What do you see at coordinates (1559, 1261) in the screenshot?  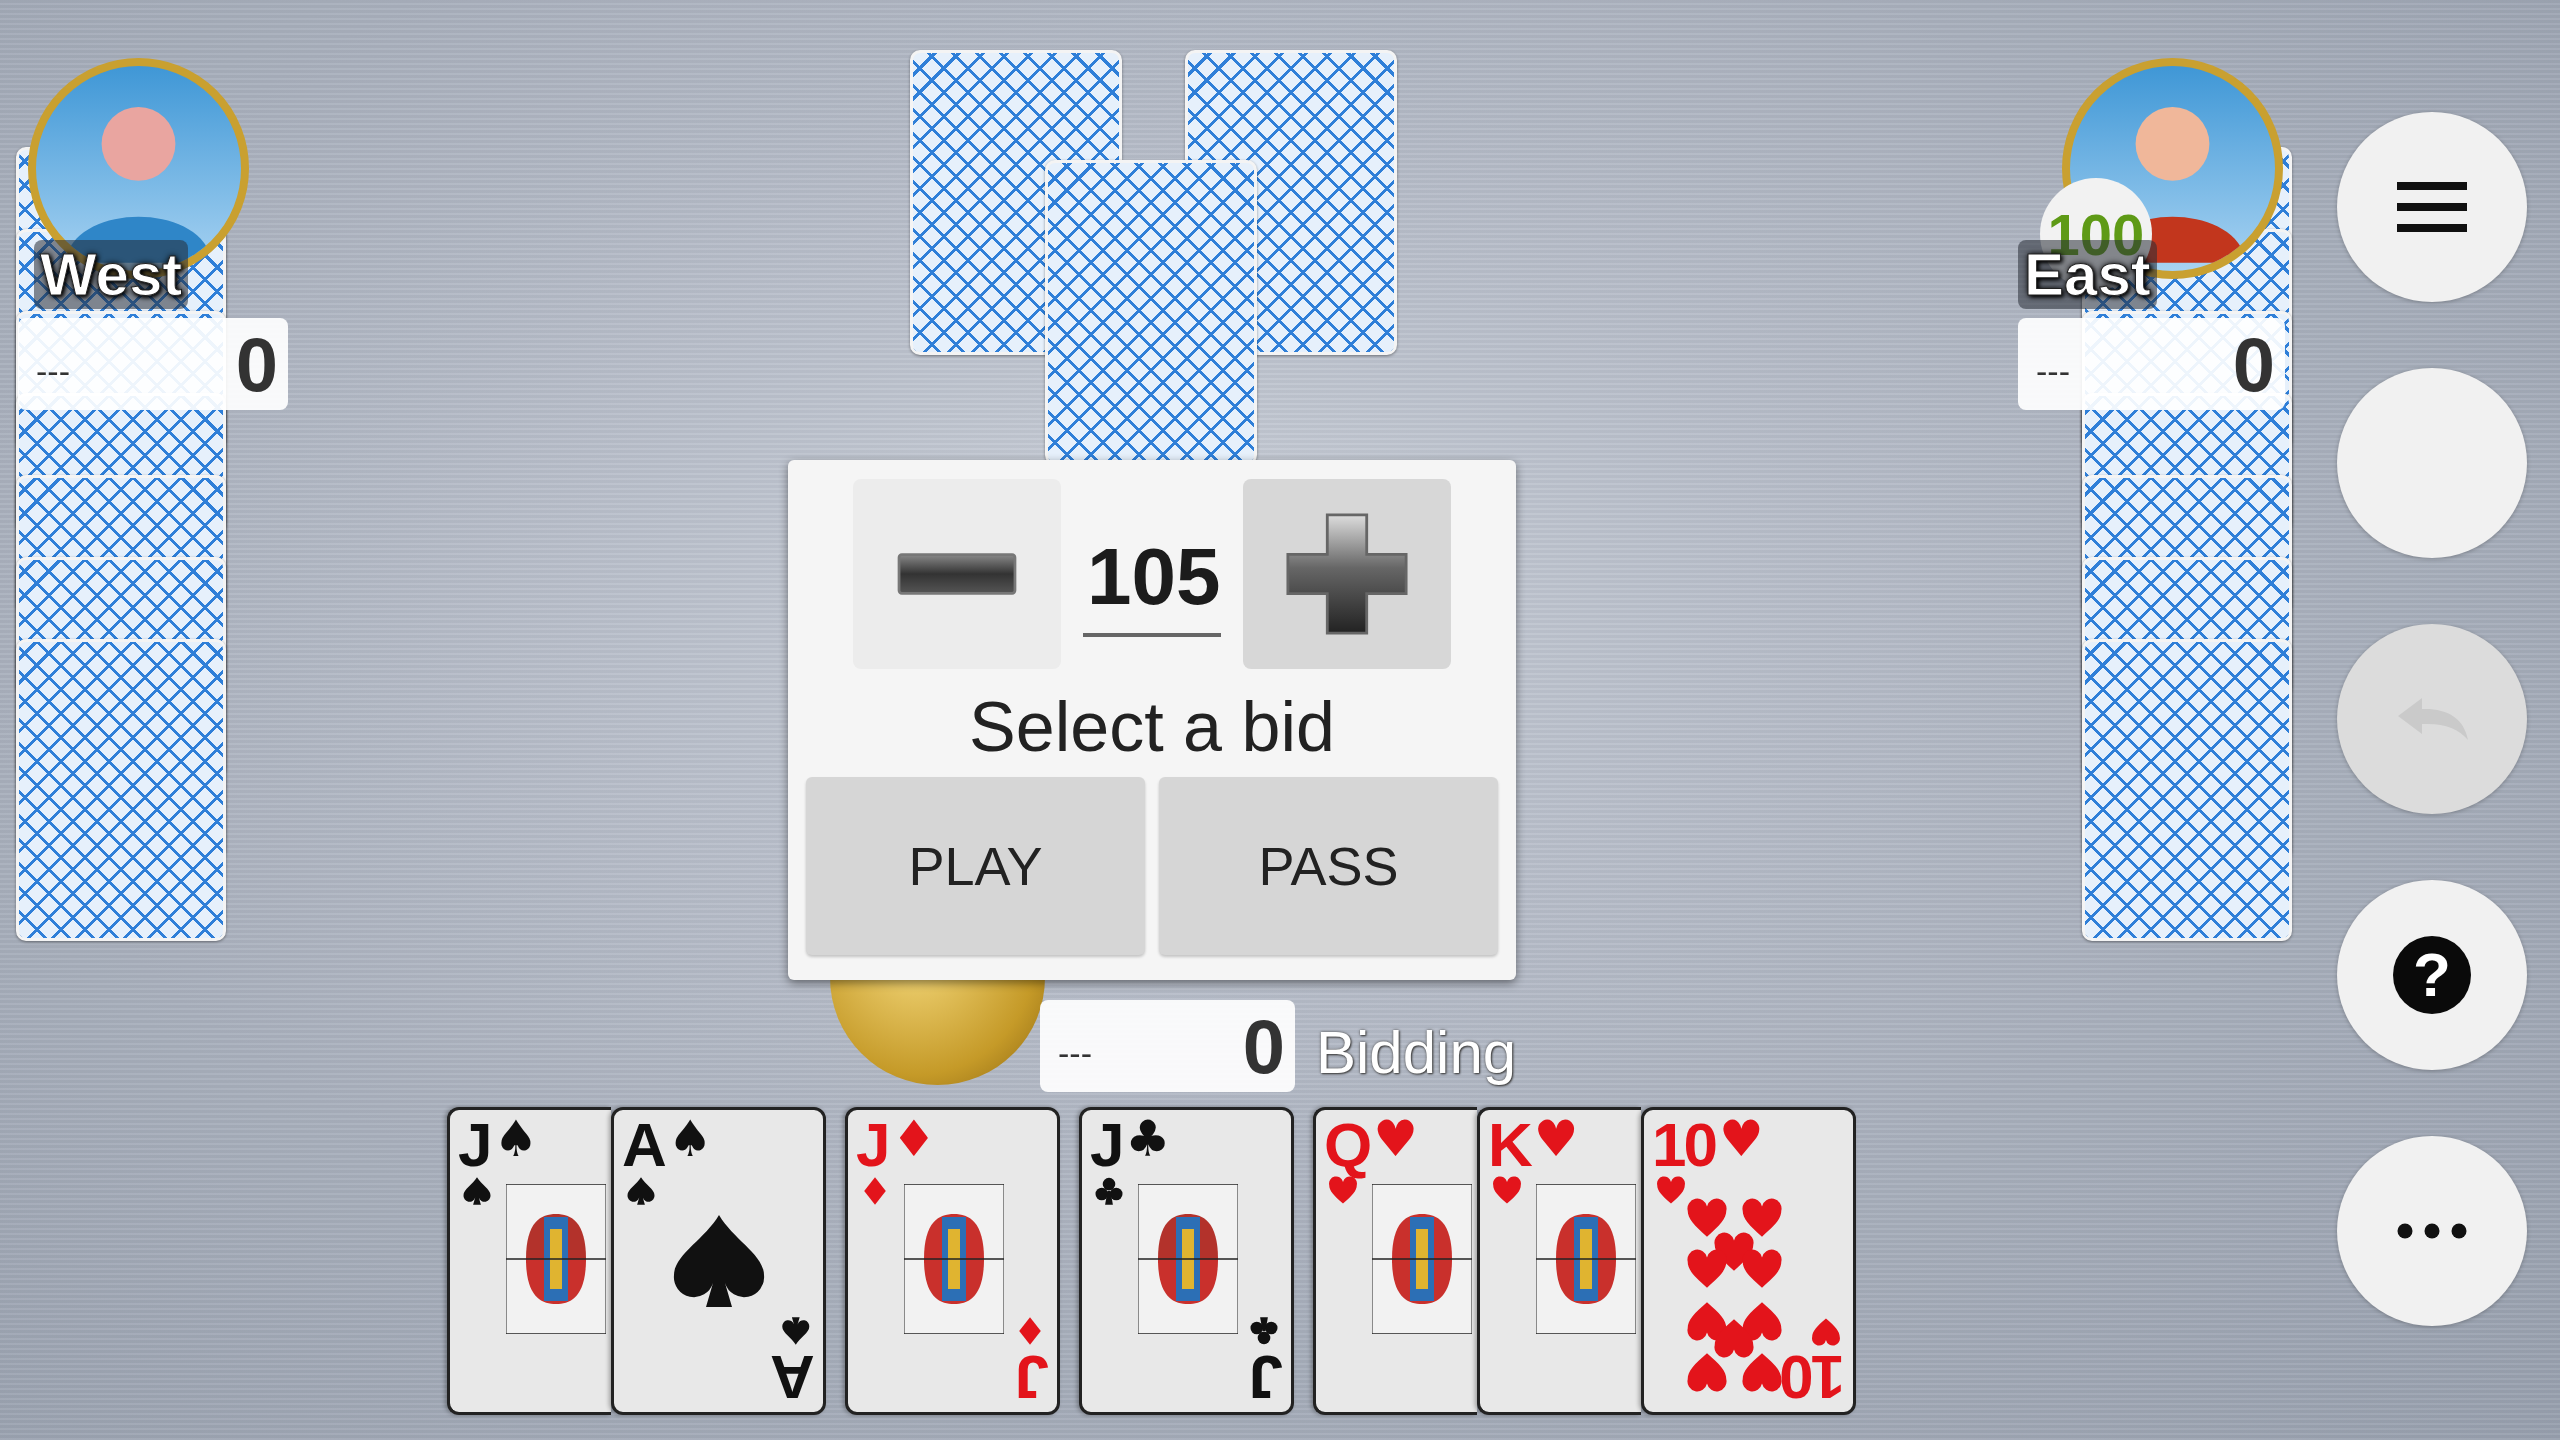 I see `playing-card: K♥` at bounding box center [1559, 1261].